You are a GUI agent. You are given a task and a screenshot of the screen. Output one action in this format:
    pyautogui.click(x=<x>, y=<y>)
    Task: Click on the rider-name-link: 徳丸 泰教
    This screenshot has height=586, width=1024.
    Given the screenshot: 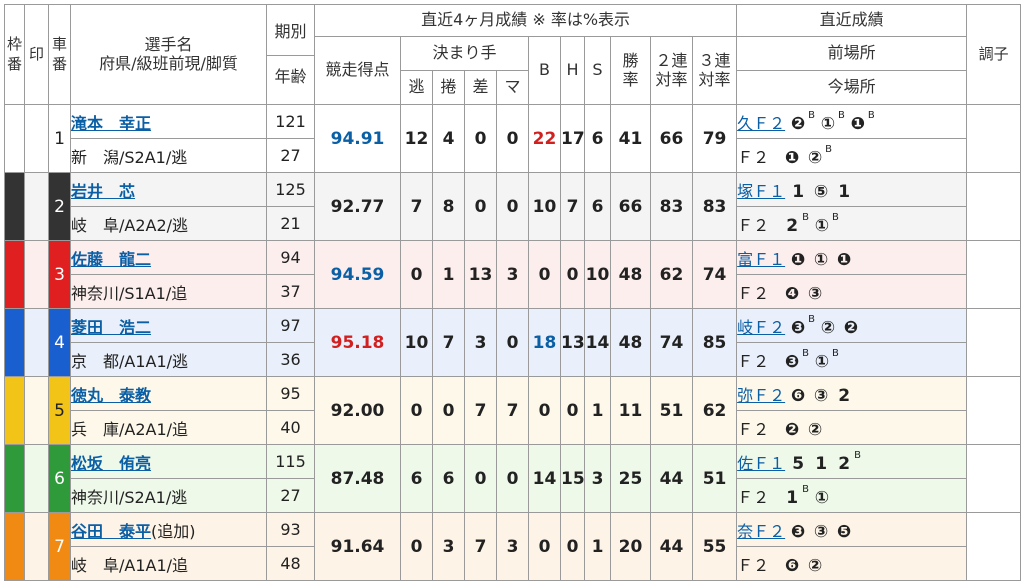 What is the action you would take?
    pyautogui.click(x=112, y=395)
    